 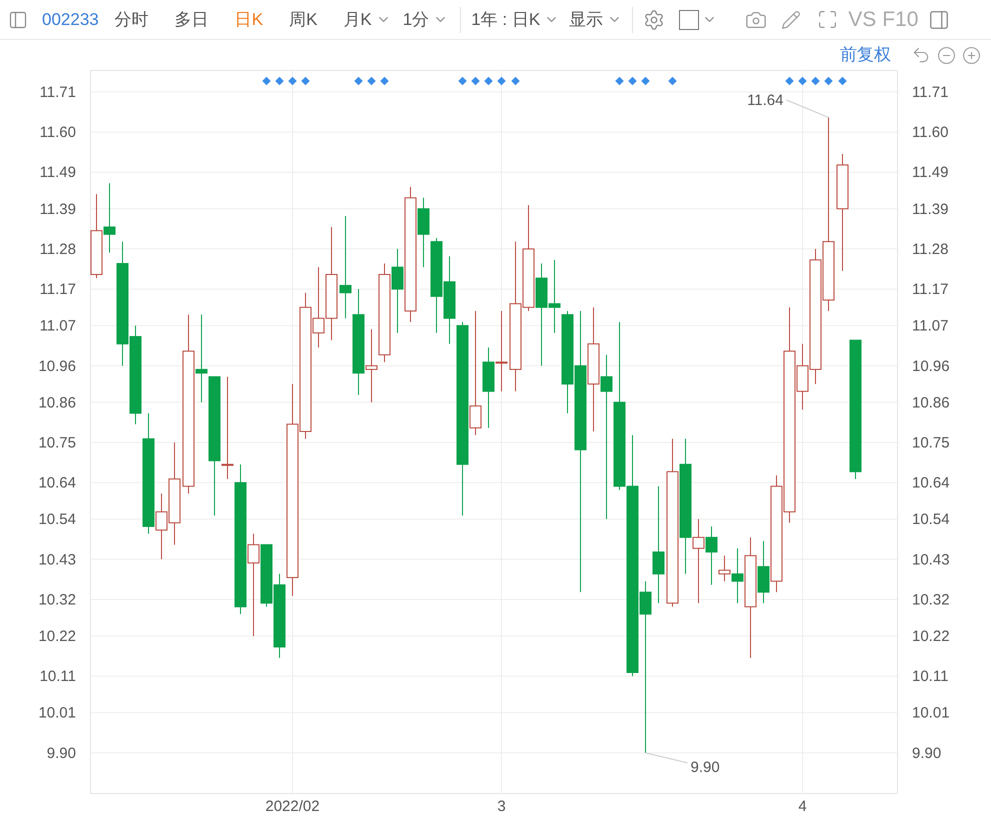 I want to click on price-adjust-link: 前复权, so click(x=865, y=55).